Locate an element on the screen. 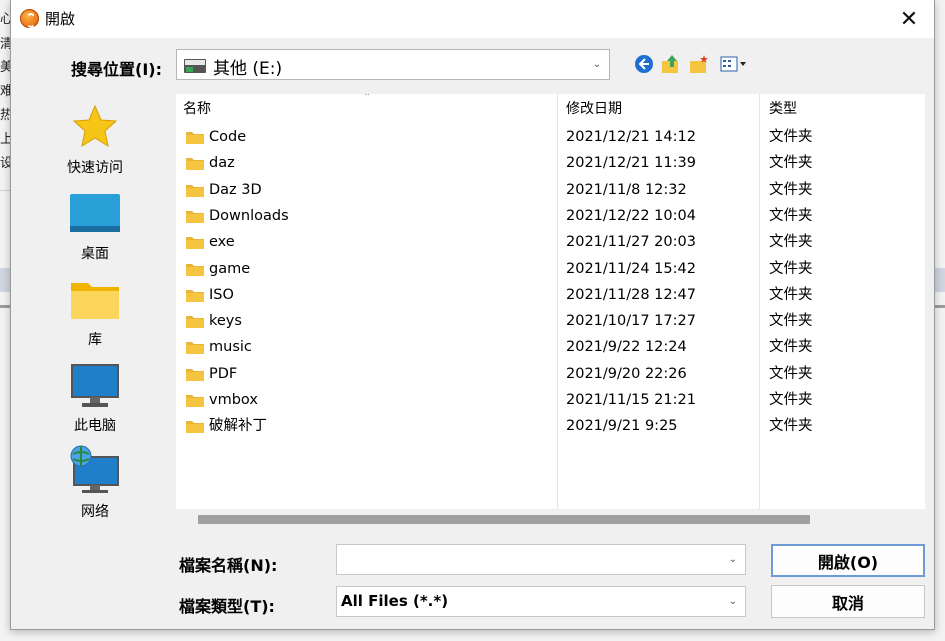  file-date: 2021/9/21 9:25 is located at coordinates (622, 426).